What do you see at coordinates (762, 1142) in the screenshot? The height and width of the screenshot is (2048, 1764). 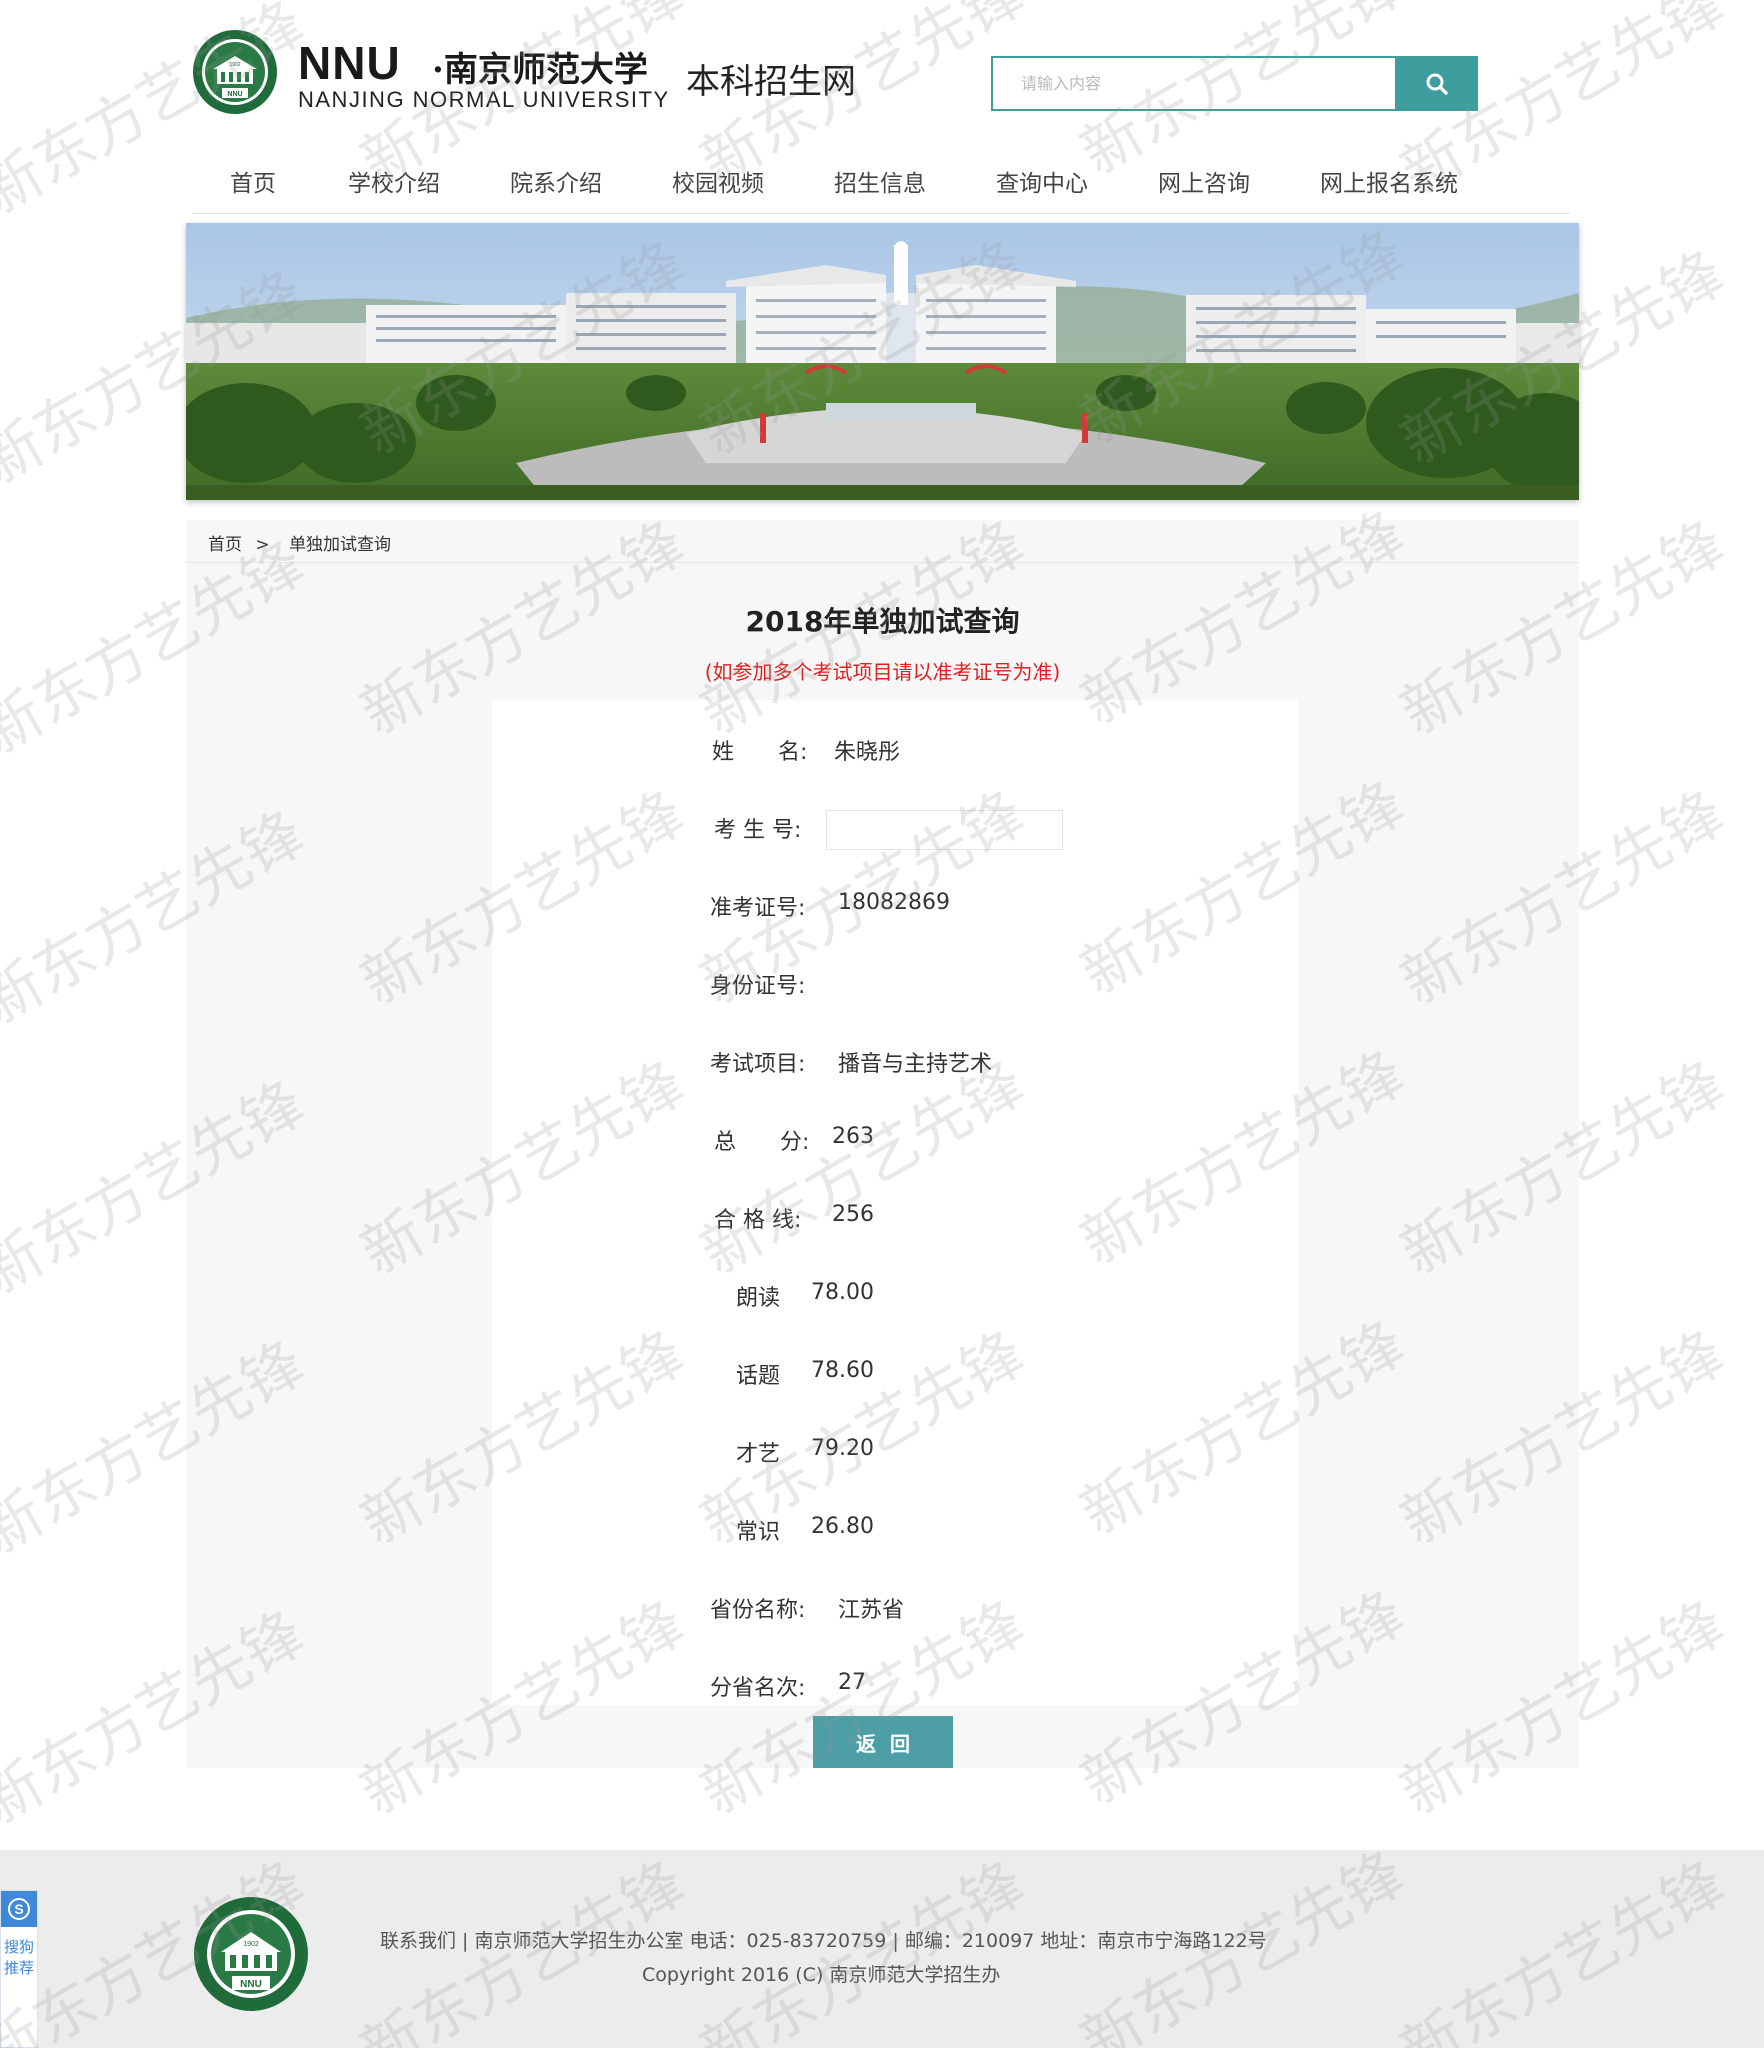 I see `result-label: 总 分:` at bounding box center [762, 1142].